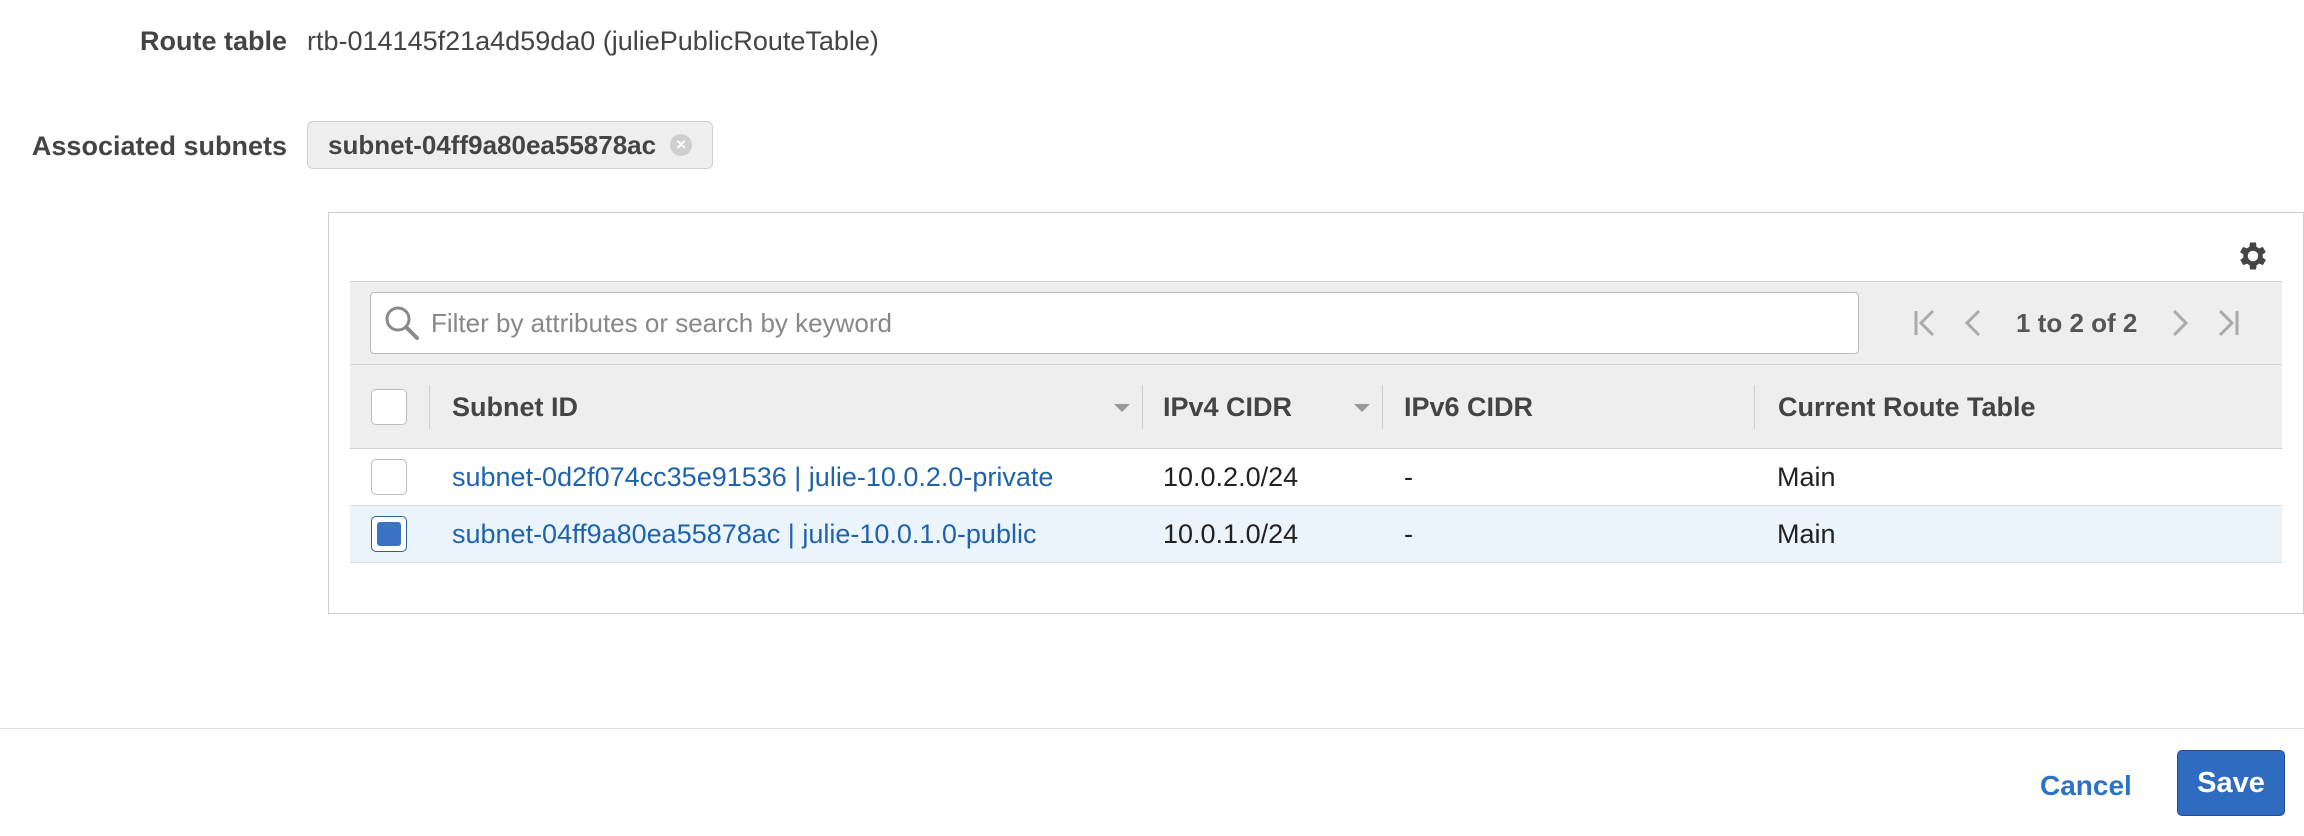  What do you see at coordinates (1227, 407) in the screenshot?
I see `column-header-ipv4-cidr: IPv4 CIDR` at bounding box center [1227, 407].